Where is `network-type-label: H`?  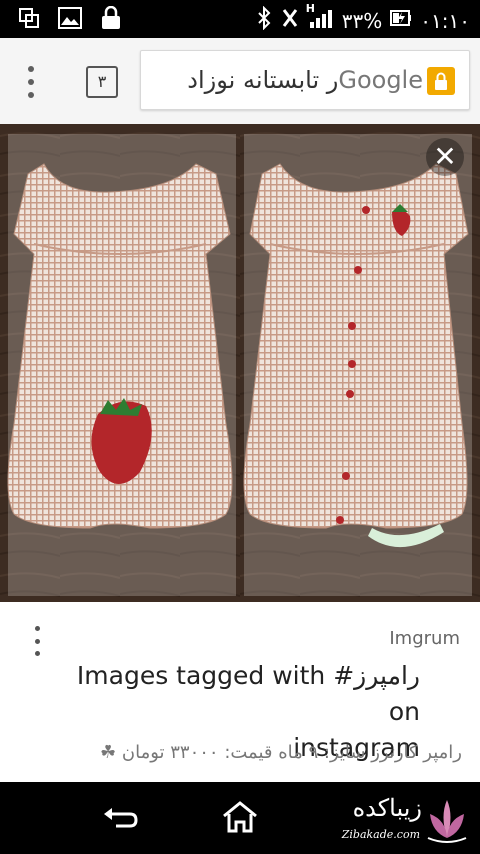 network-type-label: H is located at coordinates (310, 8).